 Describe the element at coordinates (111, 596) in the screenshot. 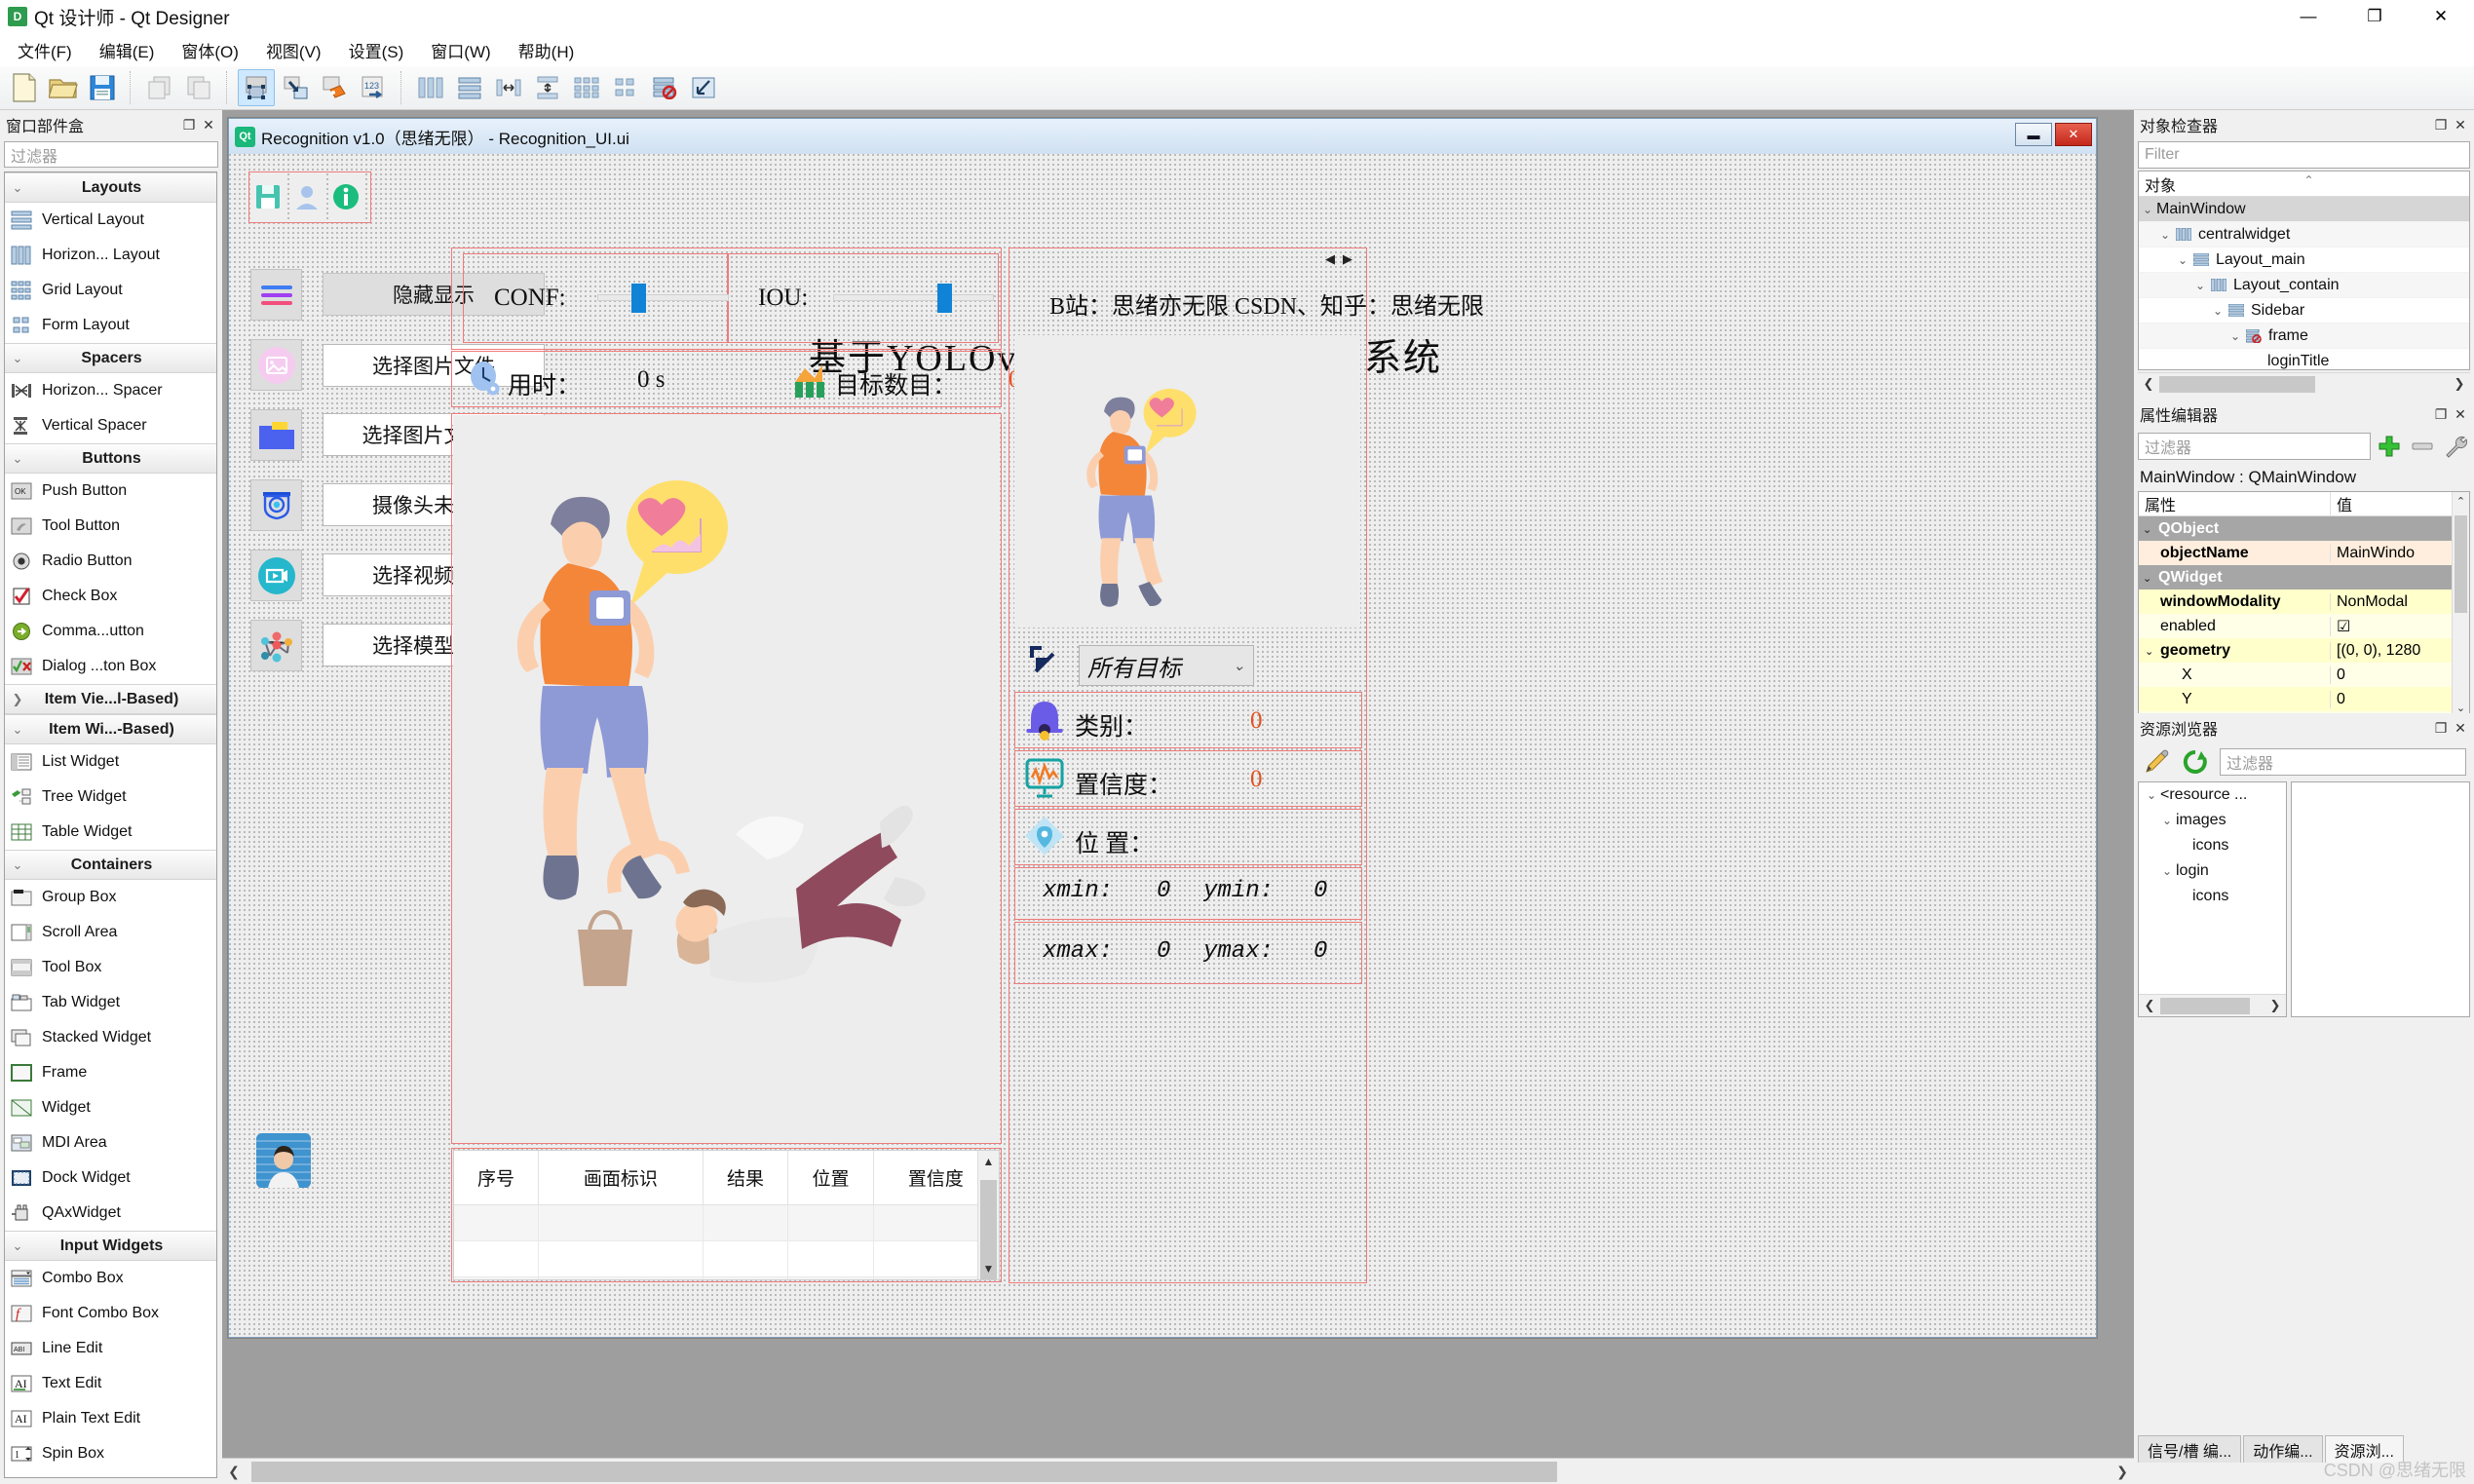

I see `widget-item-check-box: Check Box` at that location.